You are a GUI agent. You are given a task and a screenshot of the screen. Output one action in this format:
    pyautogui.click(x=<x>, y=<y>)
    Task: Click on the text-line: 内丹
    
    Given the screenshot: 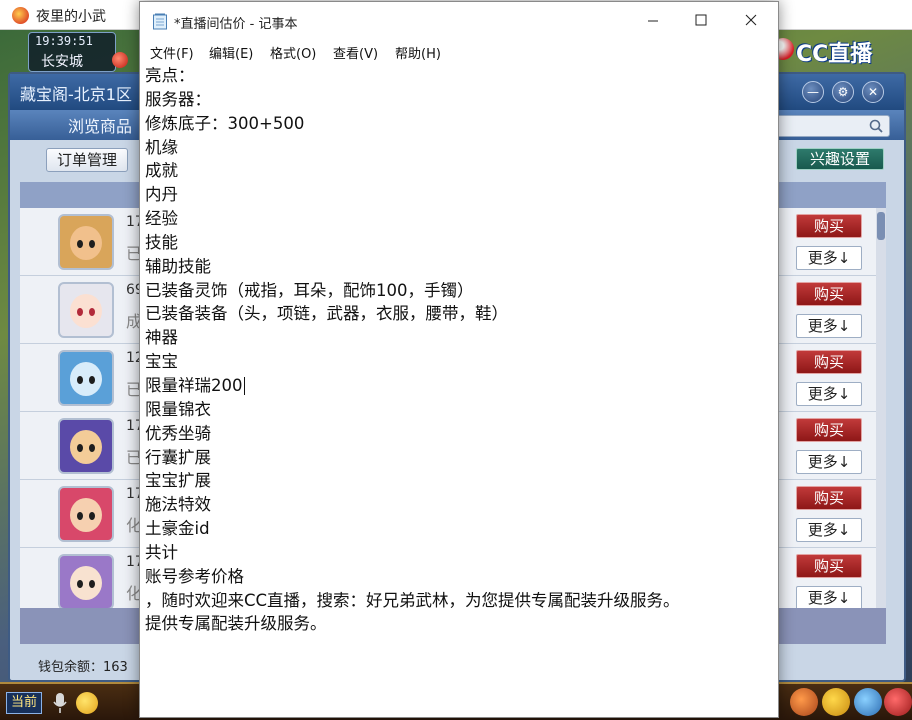 What is the action you would take?
    pyautogui.click(x=161, y=195)
    